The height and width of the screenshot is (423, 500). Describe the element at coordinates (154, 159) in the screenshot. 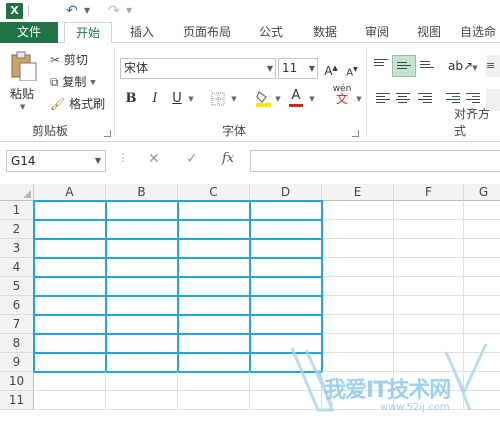

I see `cancel-button: ✕` at that location.